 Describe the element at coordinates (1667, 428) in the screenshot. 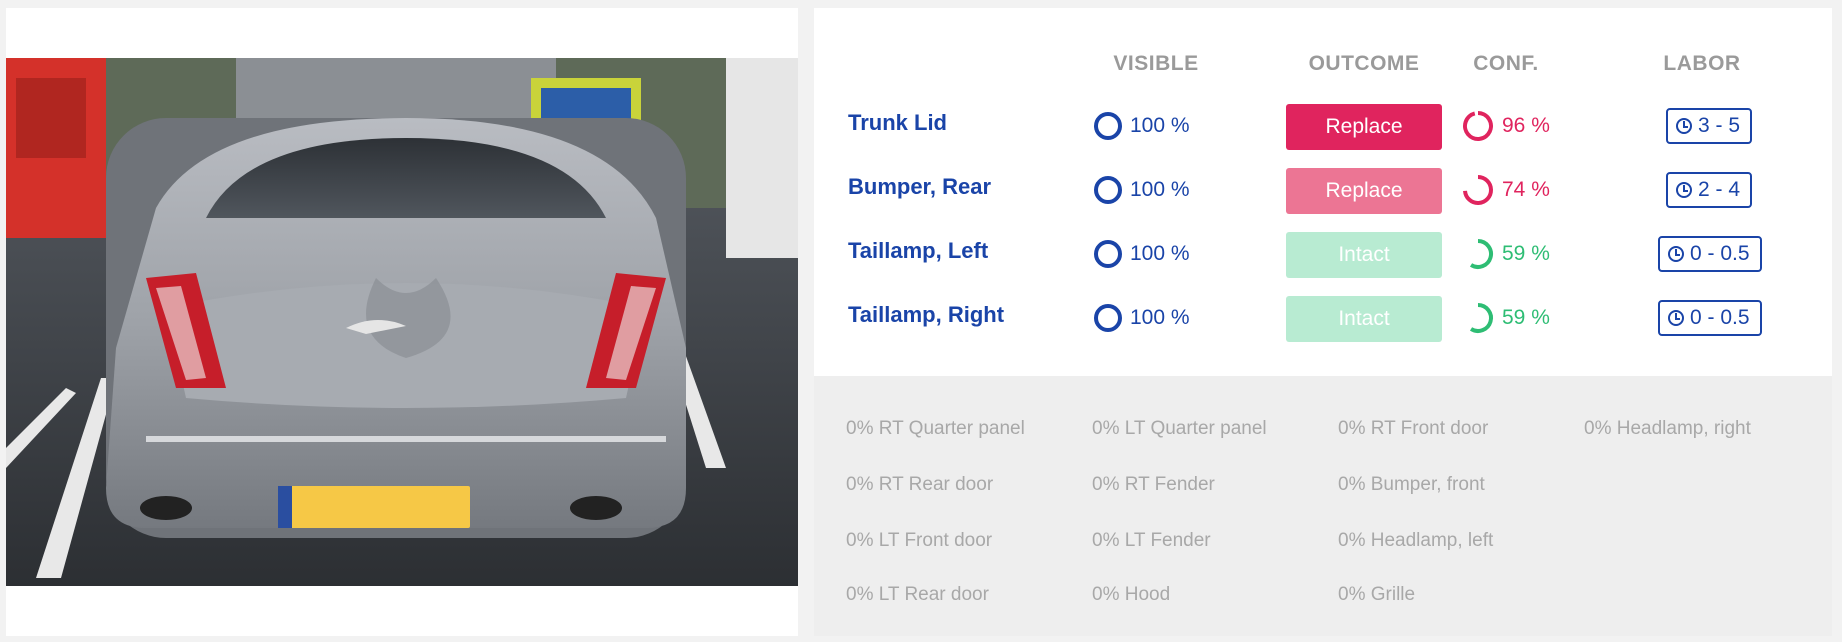

I see `list-item: 0% Headlamp, right` at that location.